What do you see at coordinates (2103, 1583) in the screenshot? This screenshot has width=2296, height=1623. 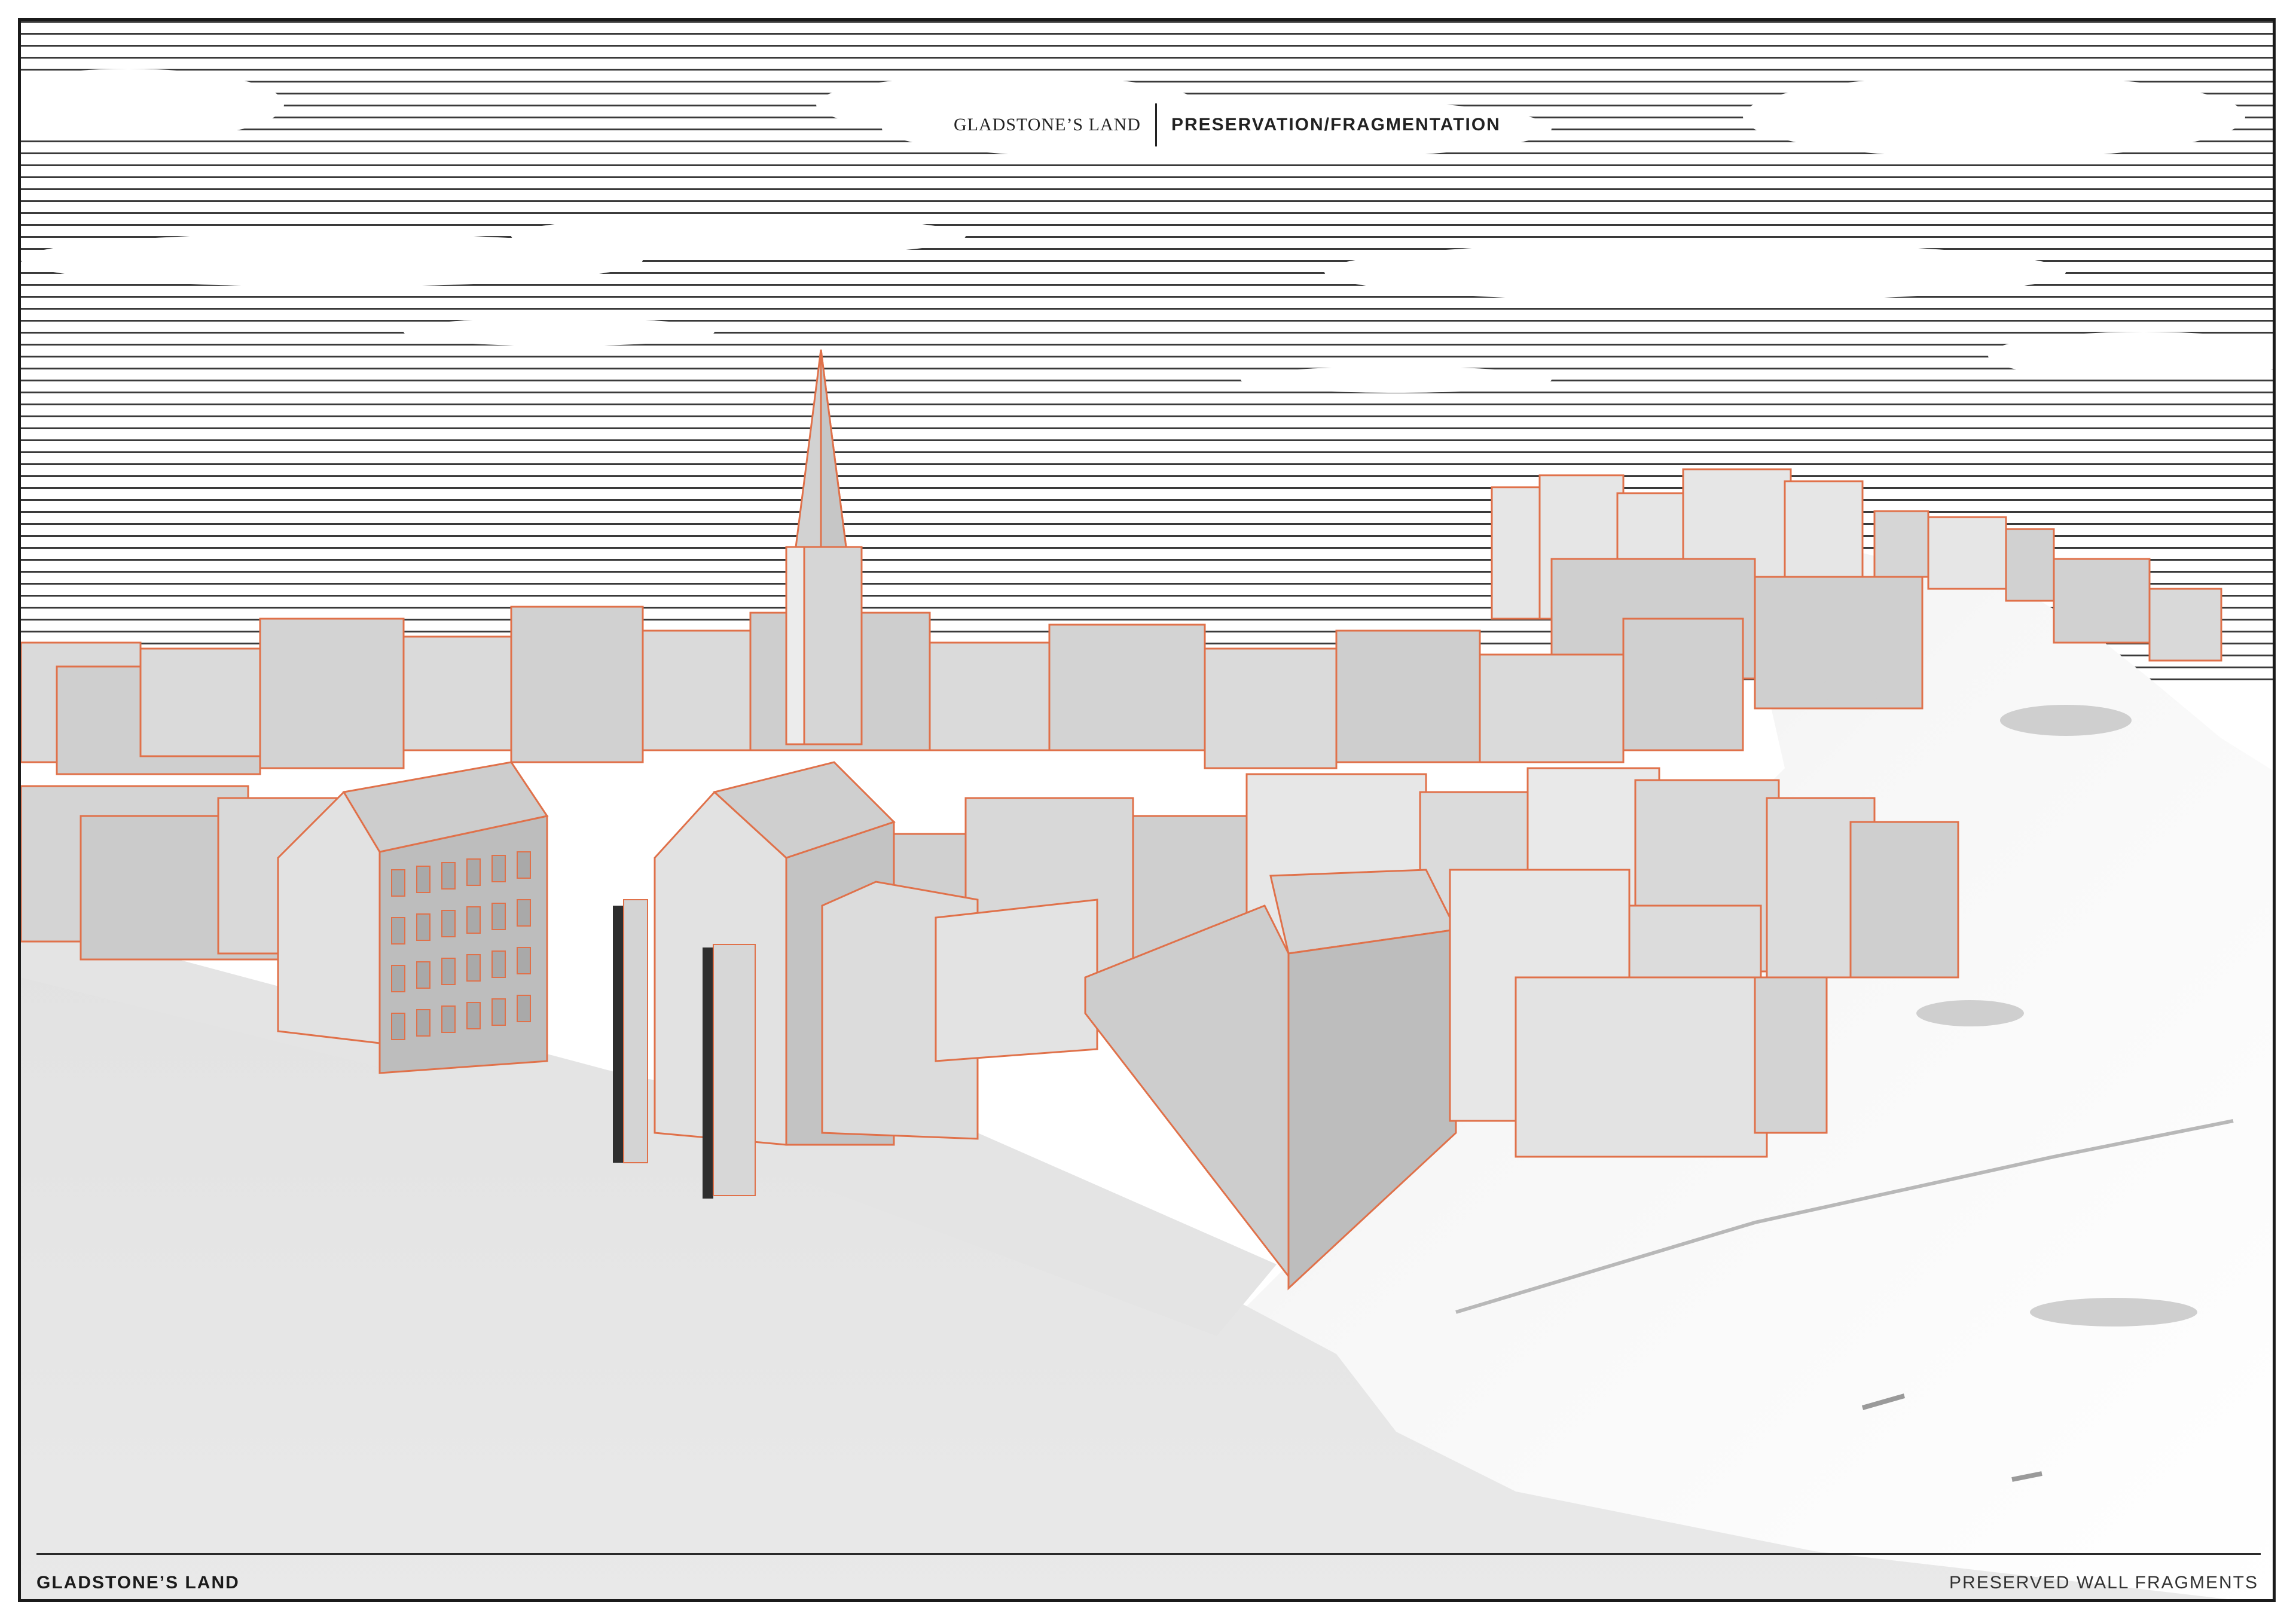 I see `footer-right-label: PRESERVED WALL FRAGMENTS` at bounding box center [2103, 1583].